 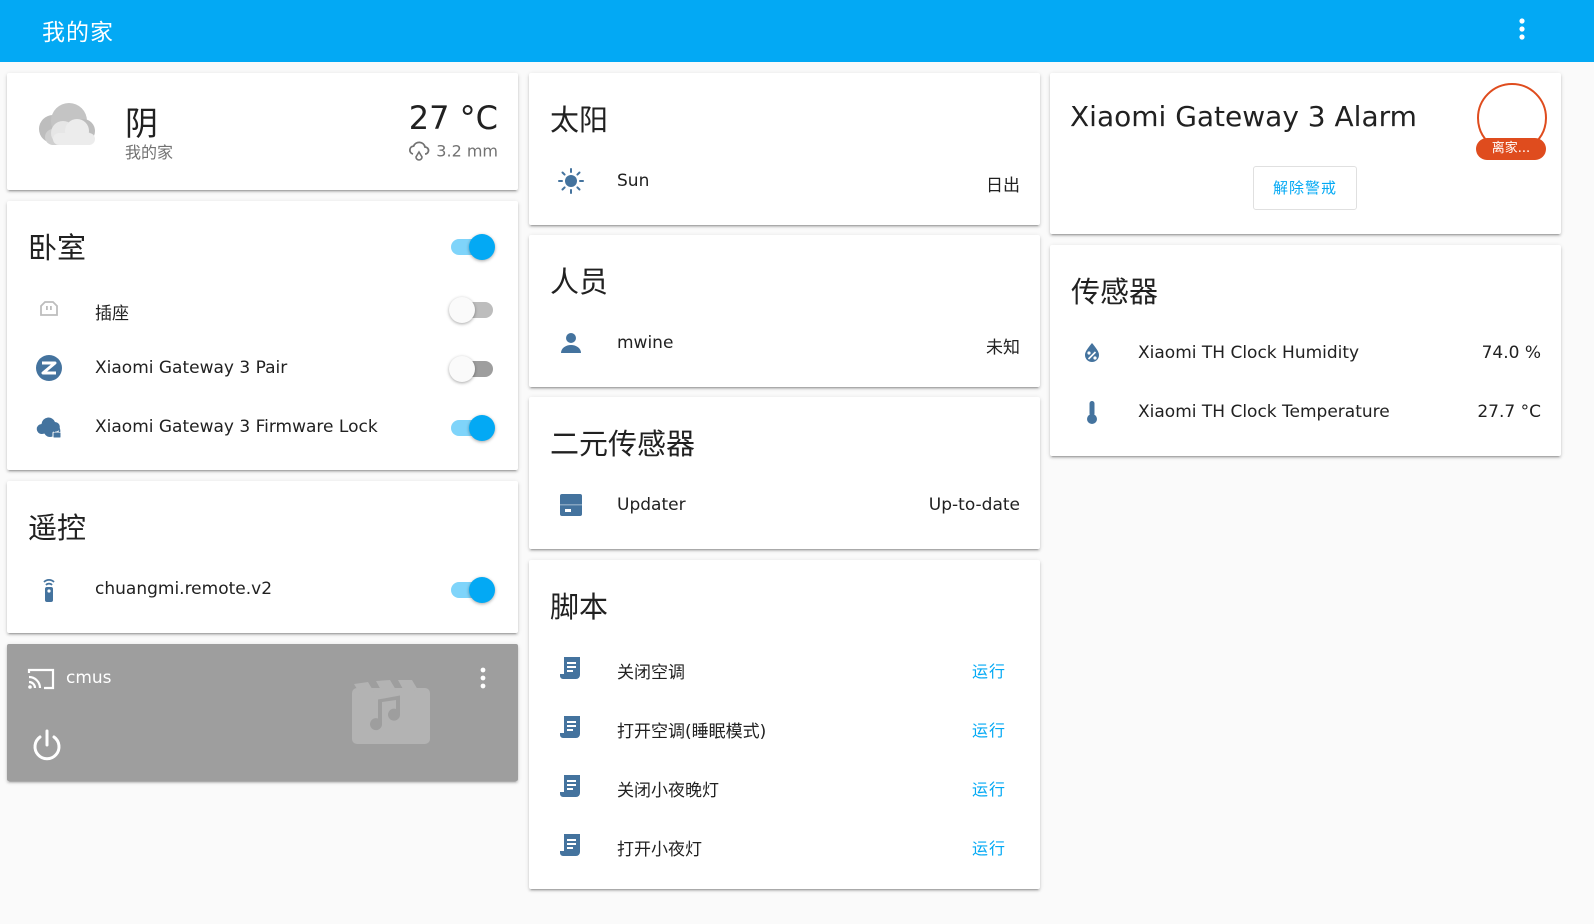 I want to click on gateway-pair-toggle, so click(x=472, y=368).